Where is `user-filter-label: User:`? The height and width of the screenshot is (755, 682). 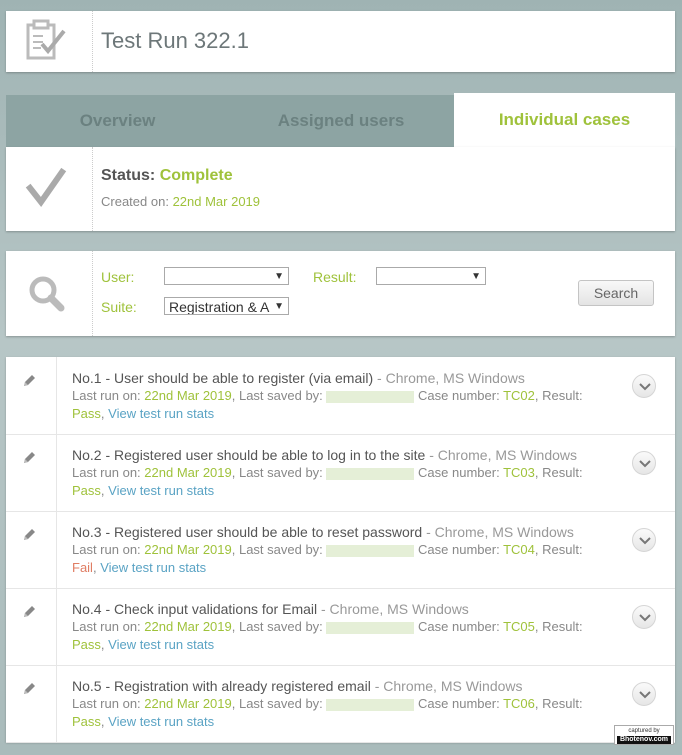
user-filter-label: User: is located at coordinates (118, 277).